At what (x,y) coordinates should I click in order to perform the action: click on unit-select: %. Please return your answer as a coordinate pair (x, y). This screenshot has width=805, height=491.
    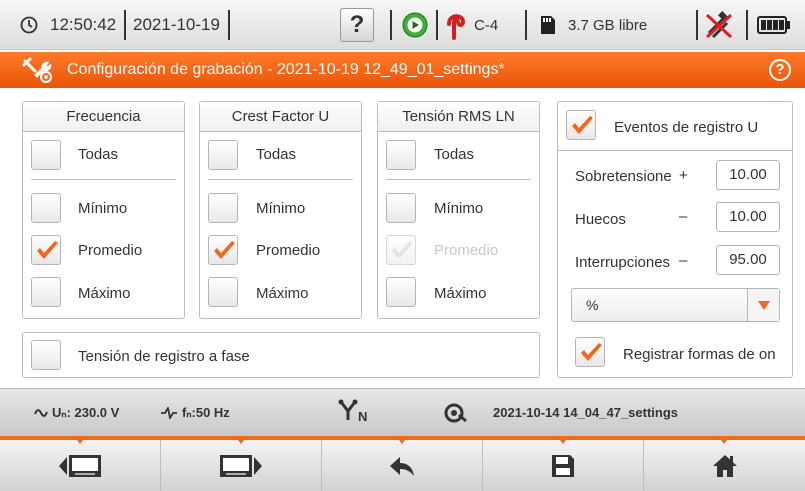
    Looking at the image, I should click on (675, 305).